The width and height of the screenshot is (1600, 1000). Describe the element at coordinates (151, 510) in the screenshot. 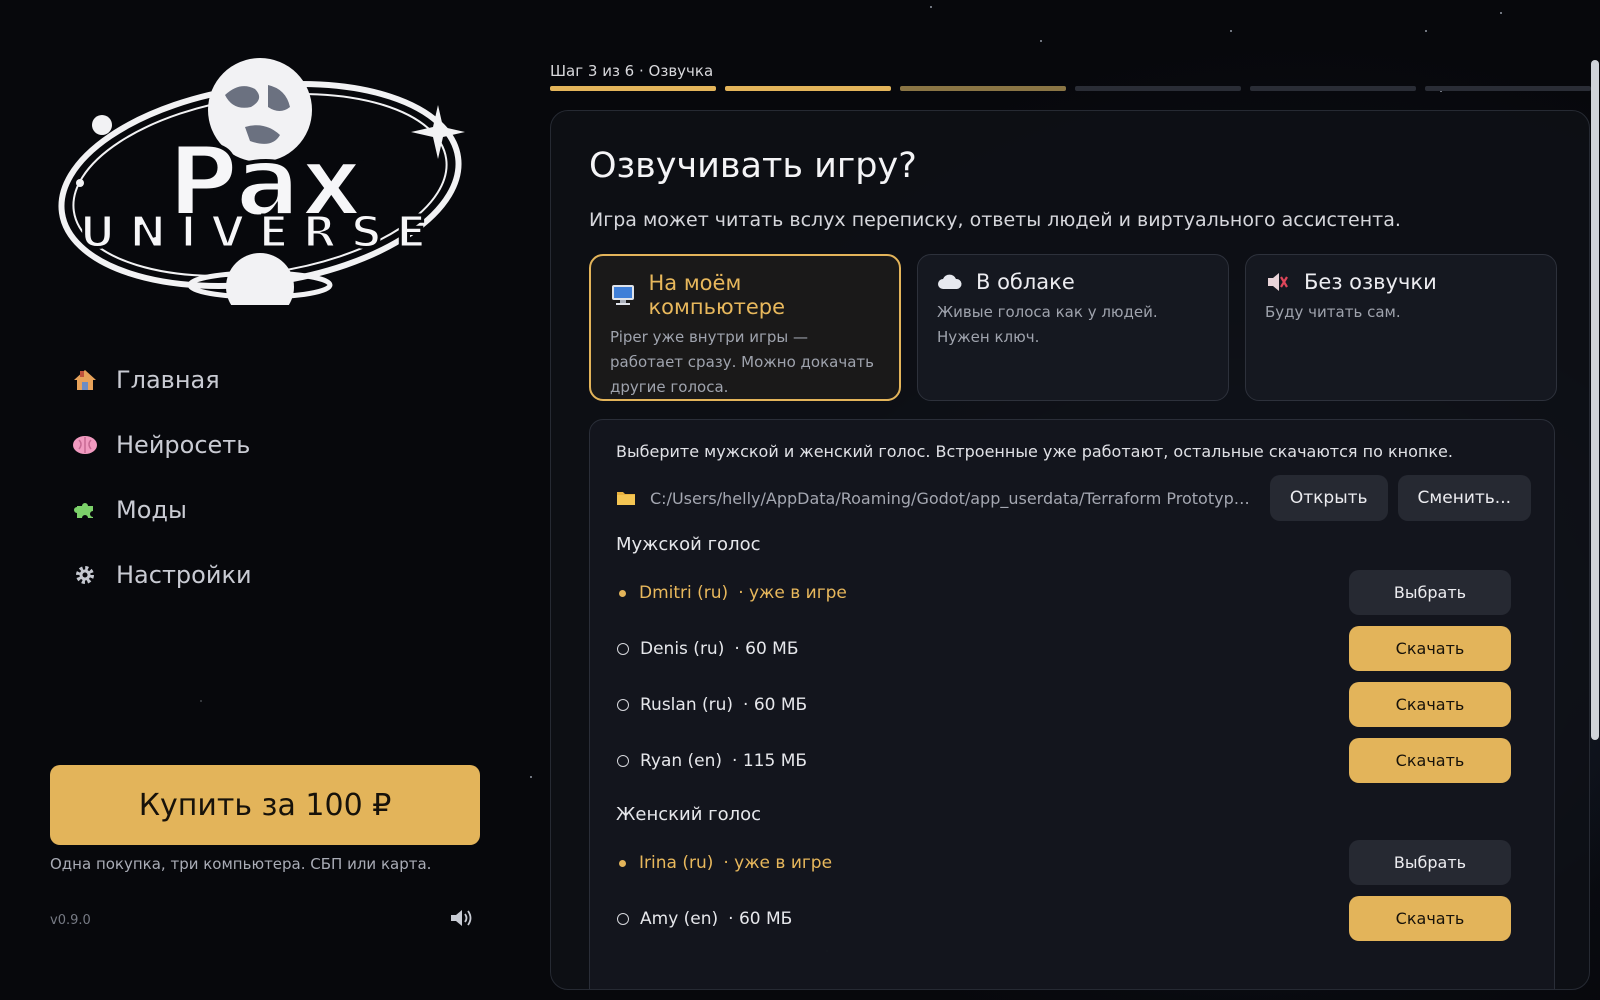

I see `nav-label: Моды` at that location.